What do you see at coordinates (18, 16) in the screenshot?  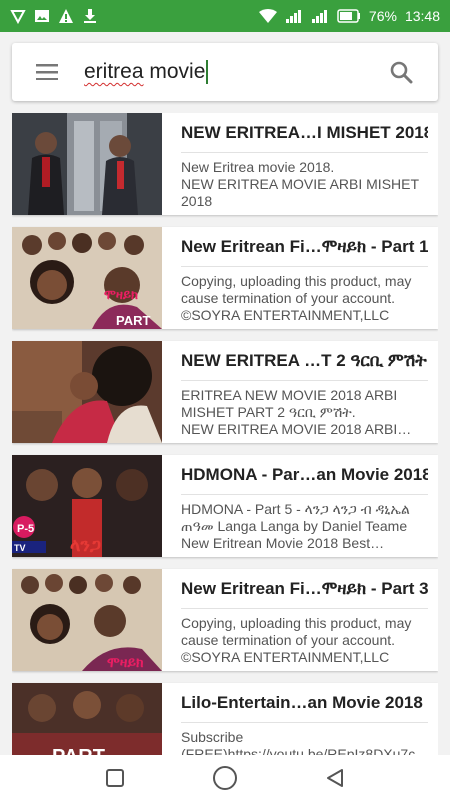 I see `vpn-icon` at bounding box center [18, 16].